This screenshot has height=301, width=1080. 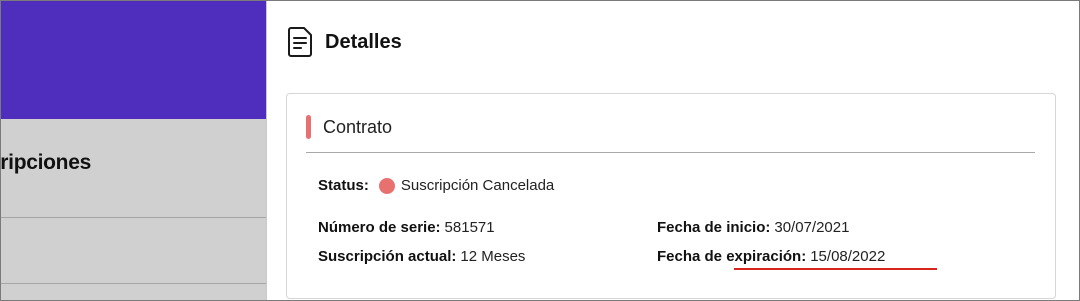 I want to click on start-date-value: 30/07/2021, so click(x=812, y=227).